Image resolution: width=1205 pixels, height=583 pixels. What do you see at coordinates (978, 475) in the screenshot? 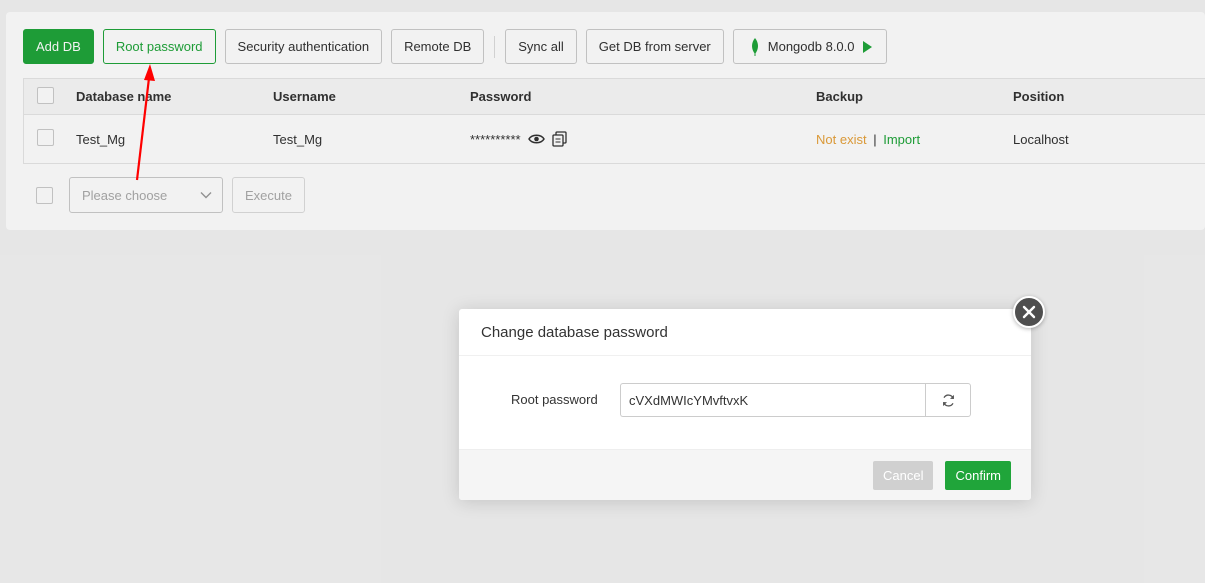
I see `confirm-button: Confirm` at bounding box center [978, 475].